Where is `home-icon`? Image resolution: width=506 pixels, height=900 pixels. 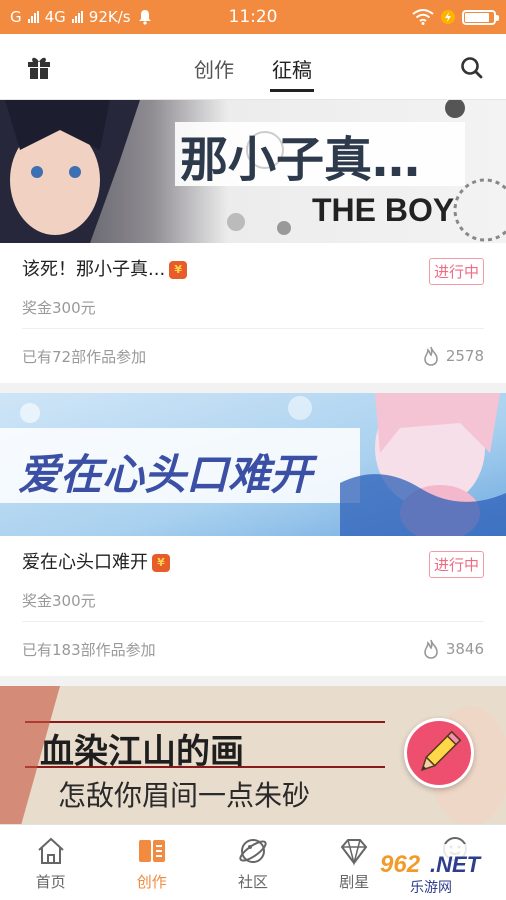
home-icon is located at coordinates (50, 850).